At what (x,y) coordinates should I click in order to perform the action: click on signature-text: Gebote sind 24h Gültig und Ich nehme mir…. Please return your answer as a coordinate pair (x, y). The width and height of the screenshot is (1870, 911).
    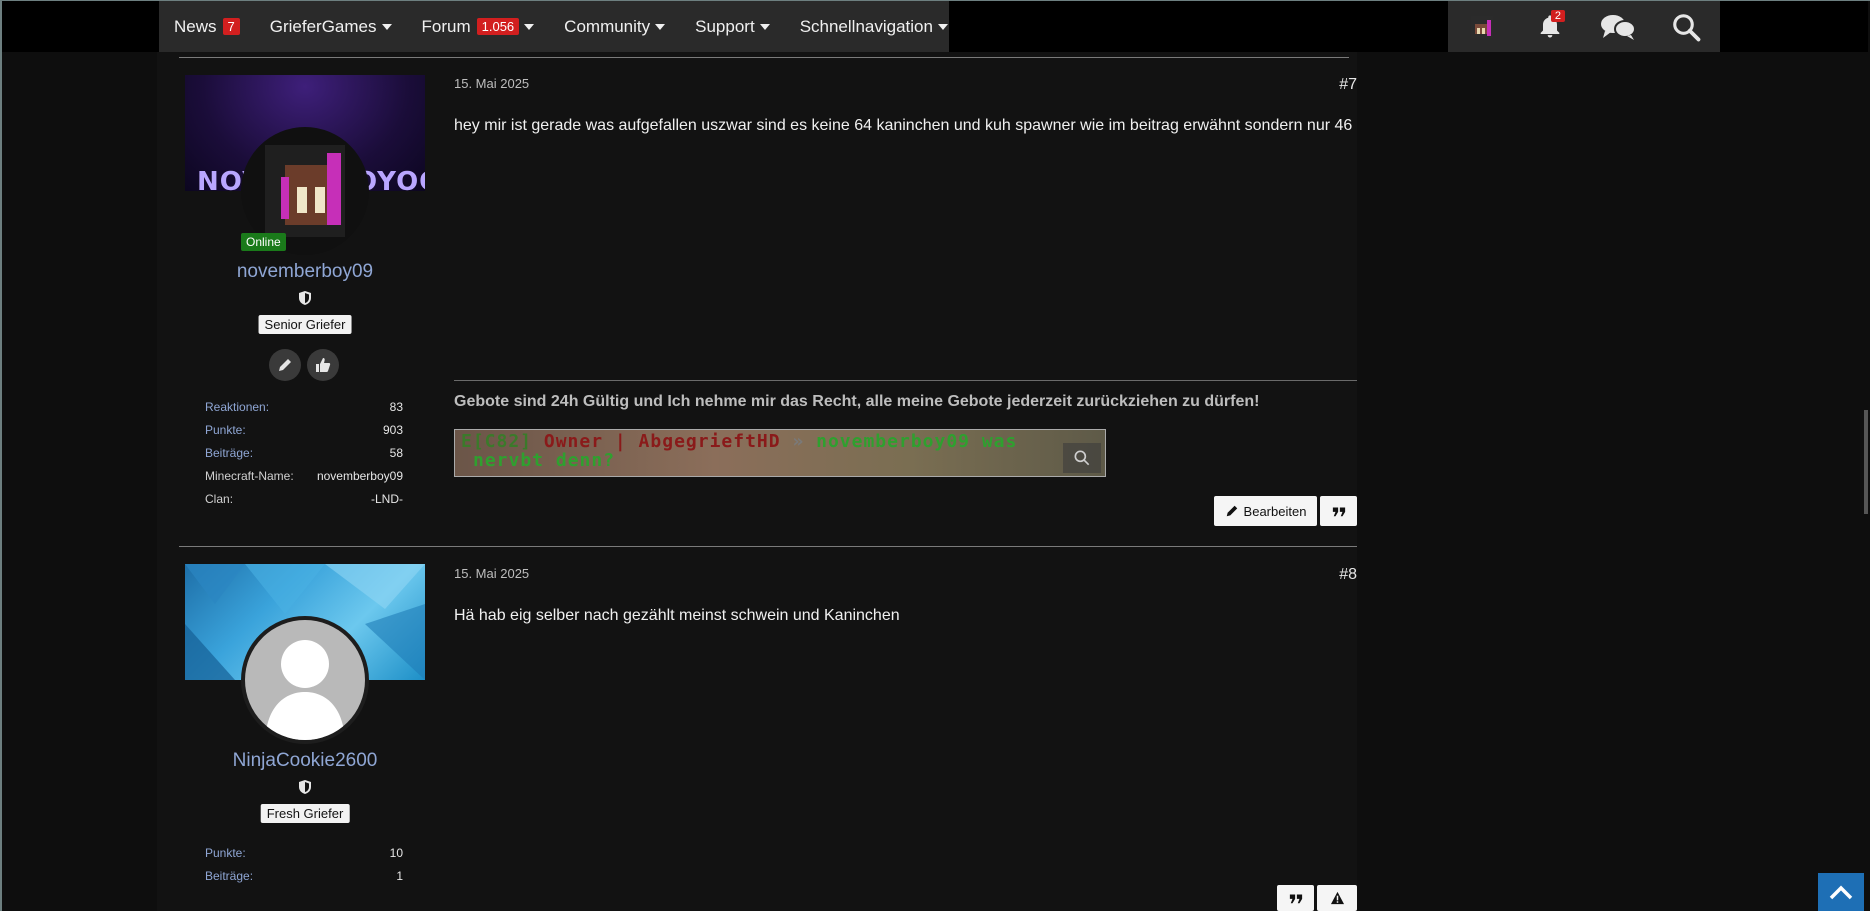
    Looking at the image, I should click on (857, 401).